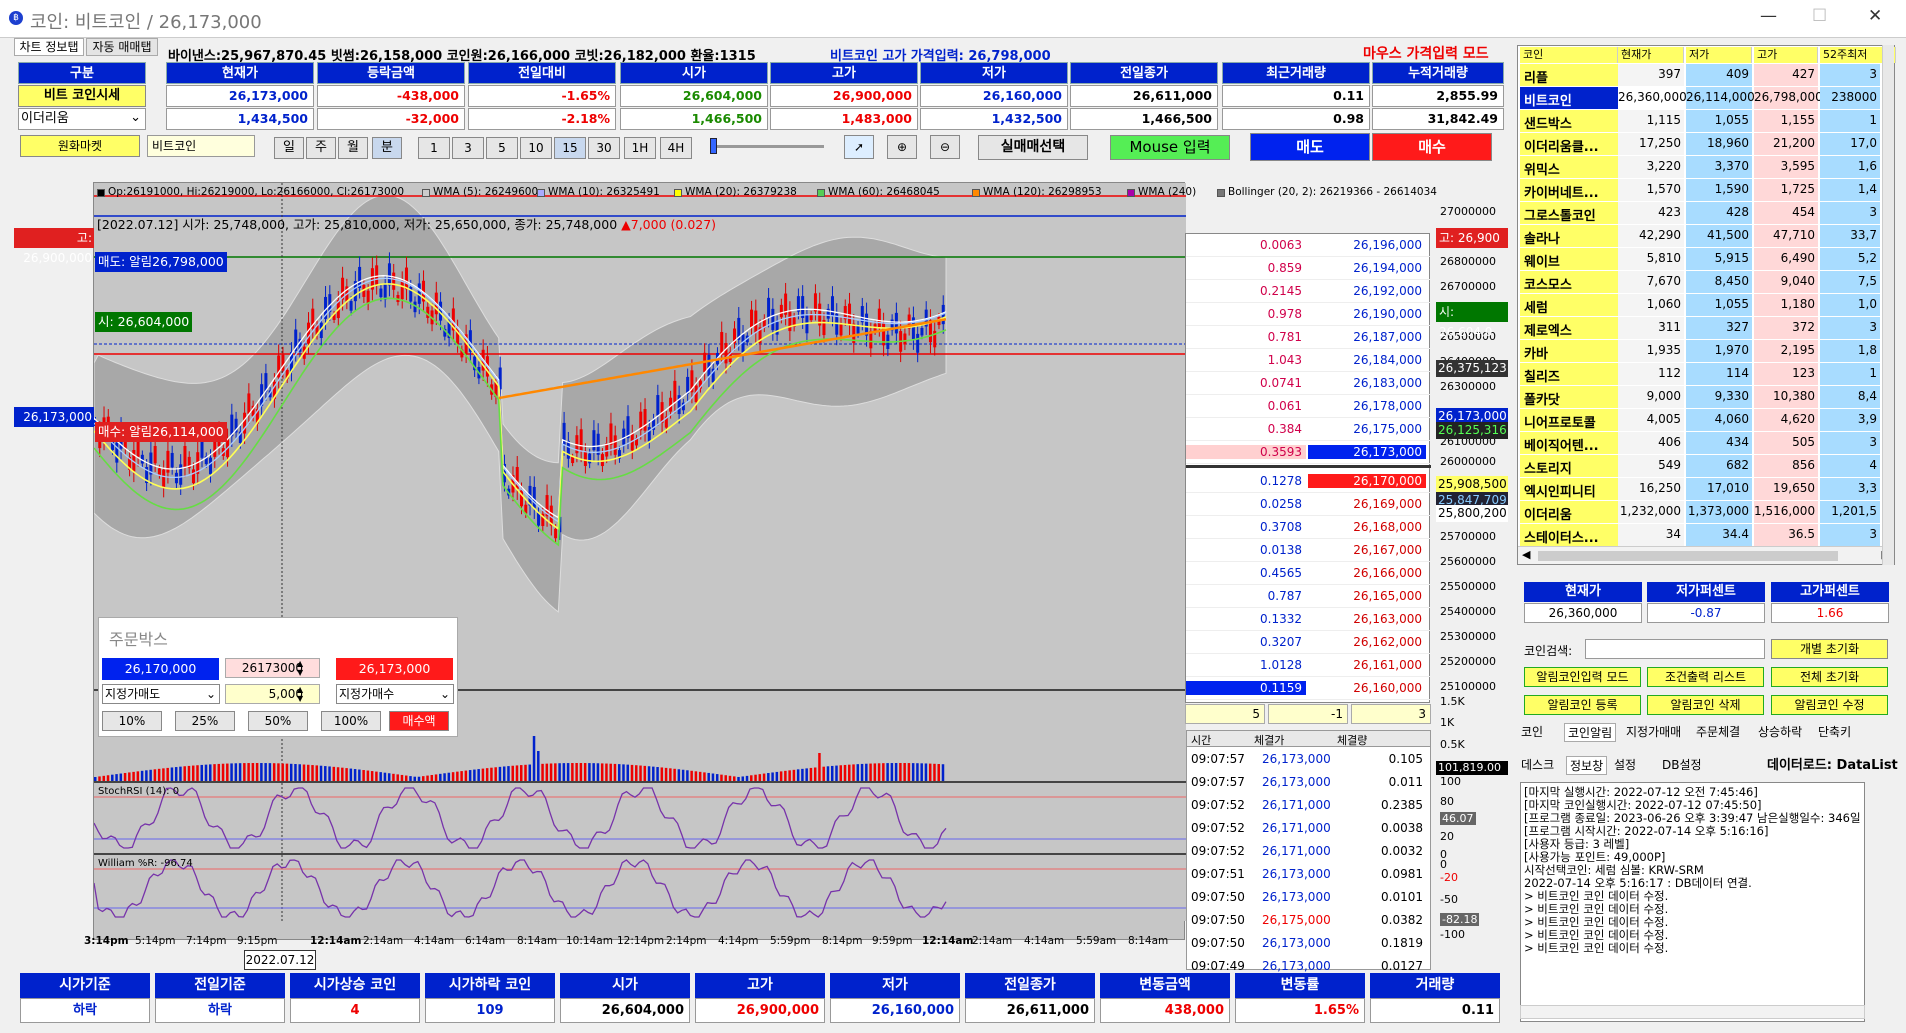 The height and width of the screenshot is (1033, 1906). Describe the element at coordinates (1688, 556) in the screenshot. I see `scroll-thumb` at that location.